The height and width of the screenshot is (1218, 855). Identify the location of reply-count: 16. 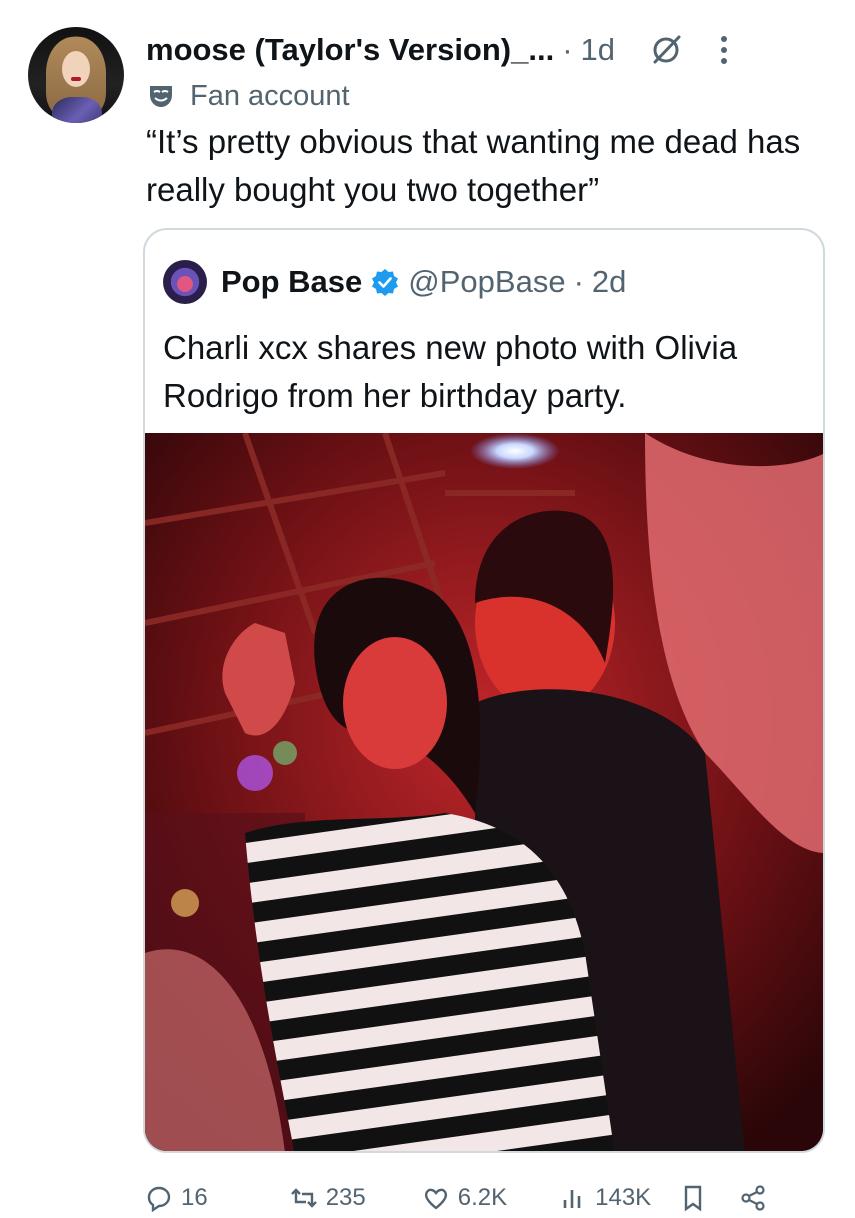
(194, 1197).